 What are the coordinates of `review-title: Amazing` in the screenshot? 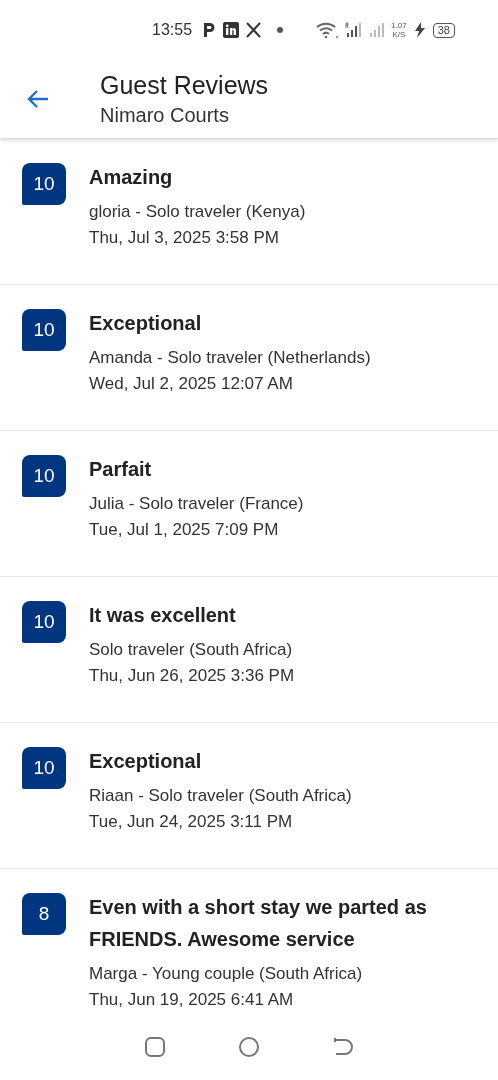 It's located at (131, 177).